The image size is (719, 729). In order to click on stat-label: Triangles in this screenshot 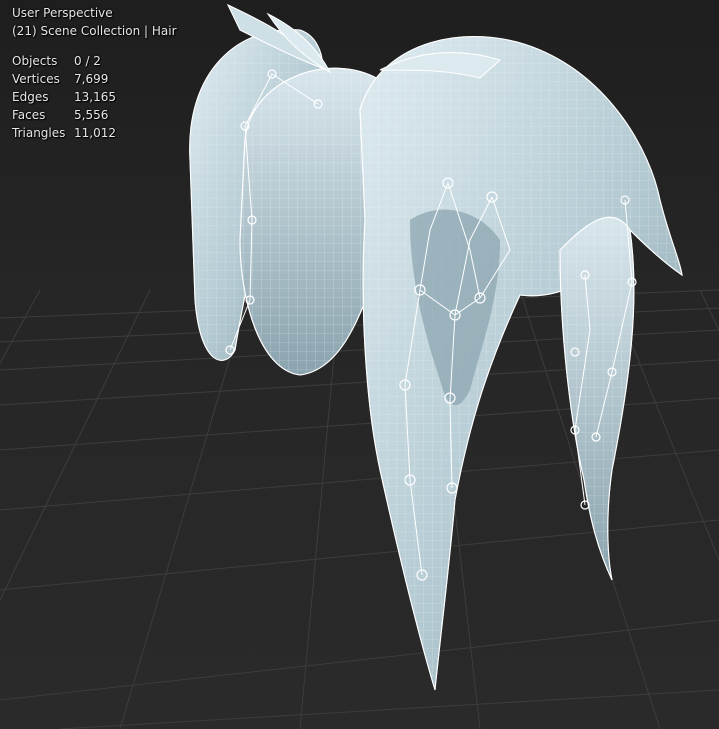, I will do `click(39, 133)`.